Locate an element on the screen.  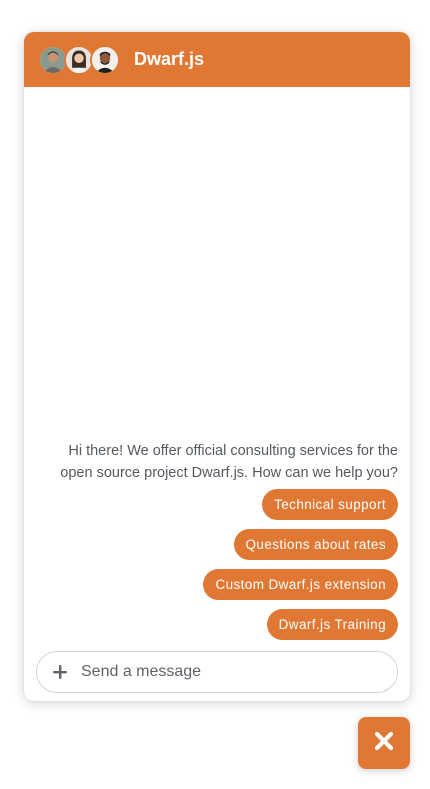
quick-reply-custom-extension: Custom Dwarf.js extension is located at coordinates (300, 584).